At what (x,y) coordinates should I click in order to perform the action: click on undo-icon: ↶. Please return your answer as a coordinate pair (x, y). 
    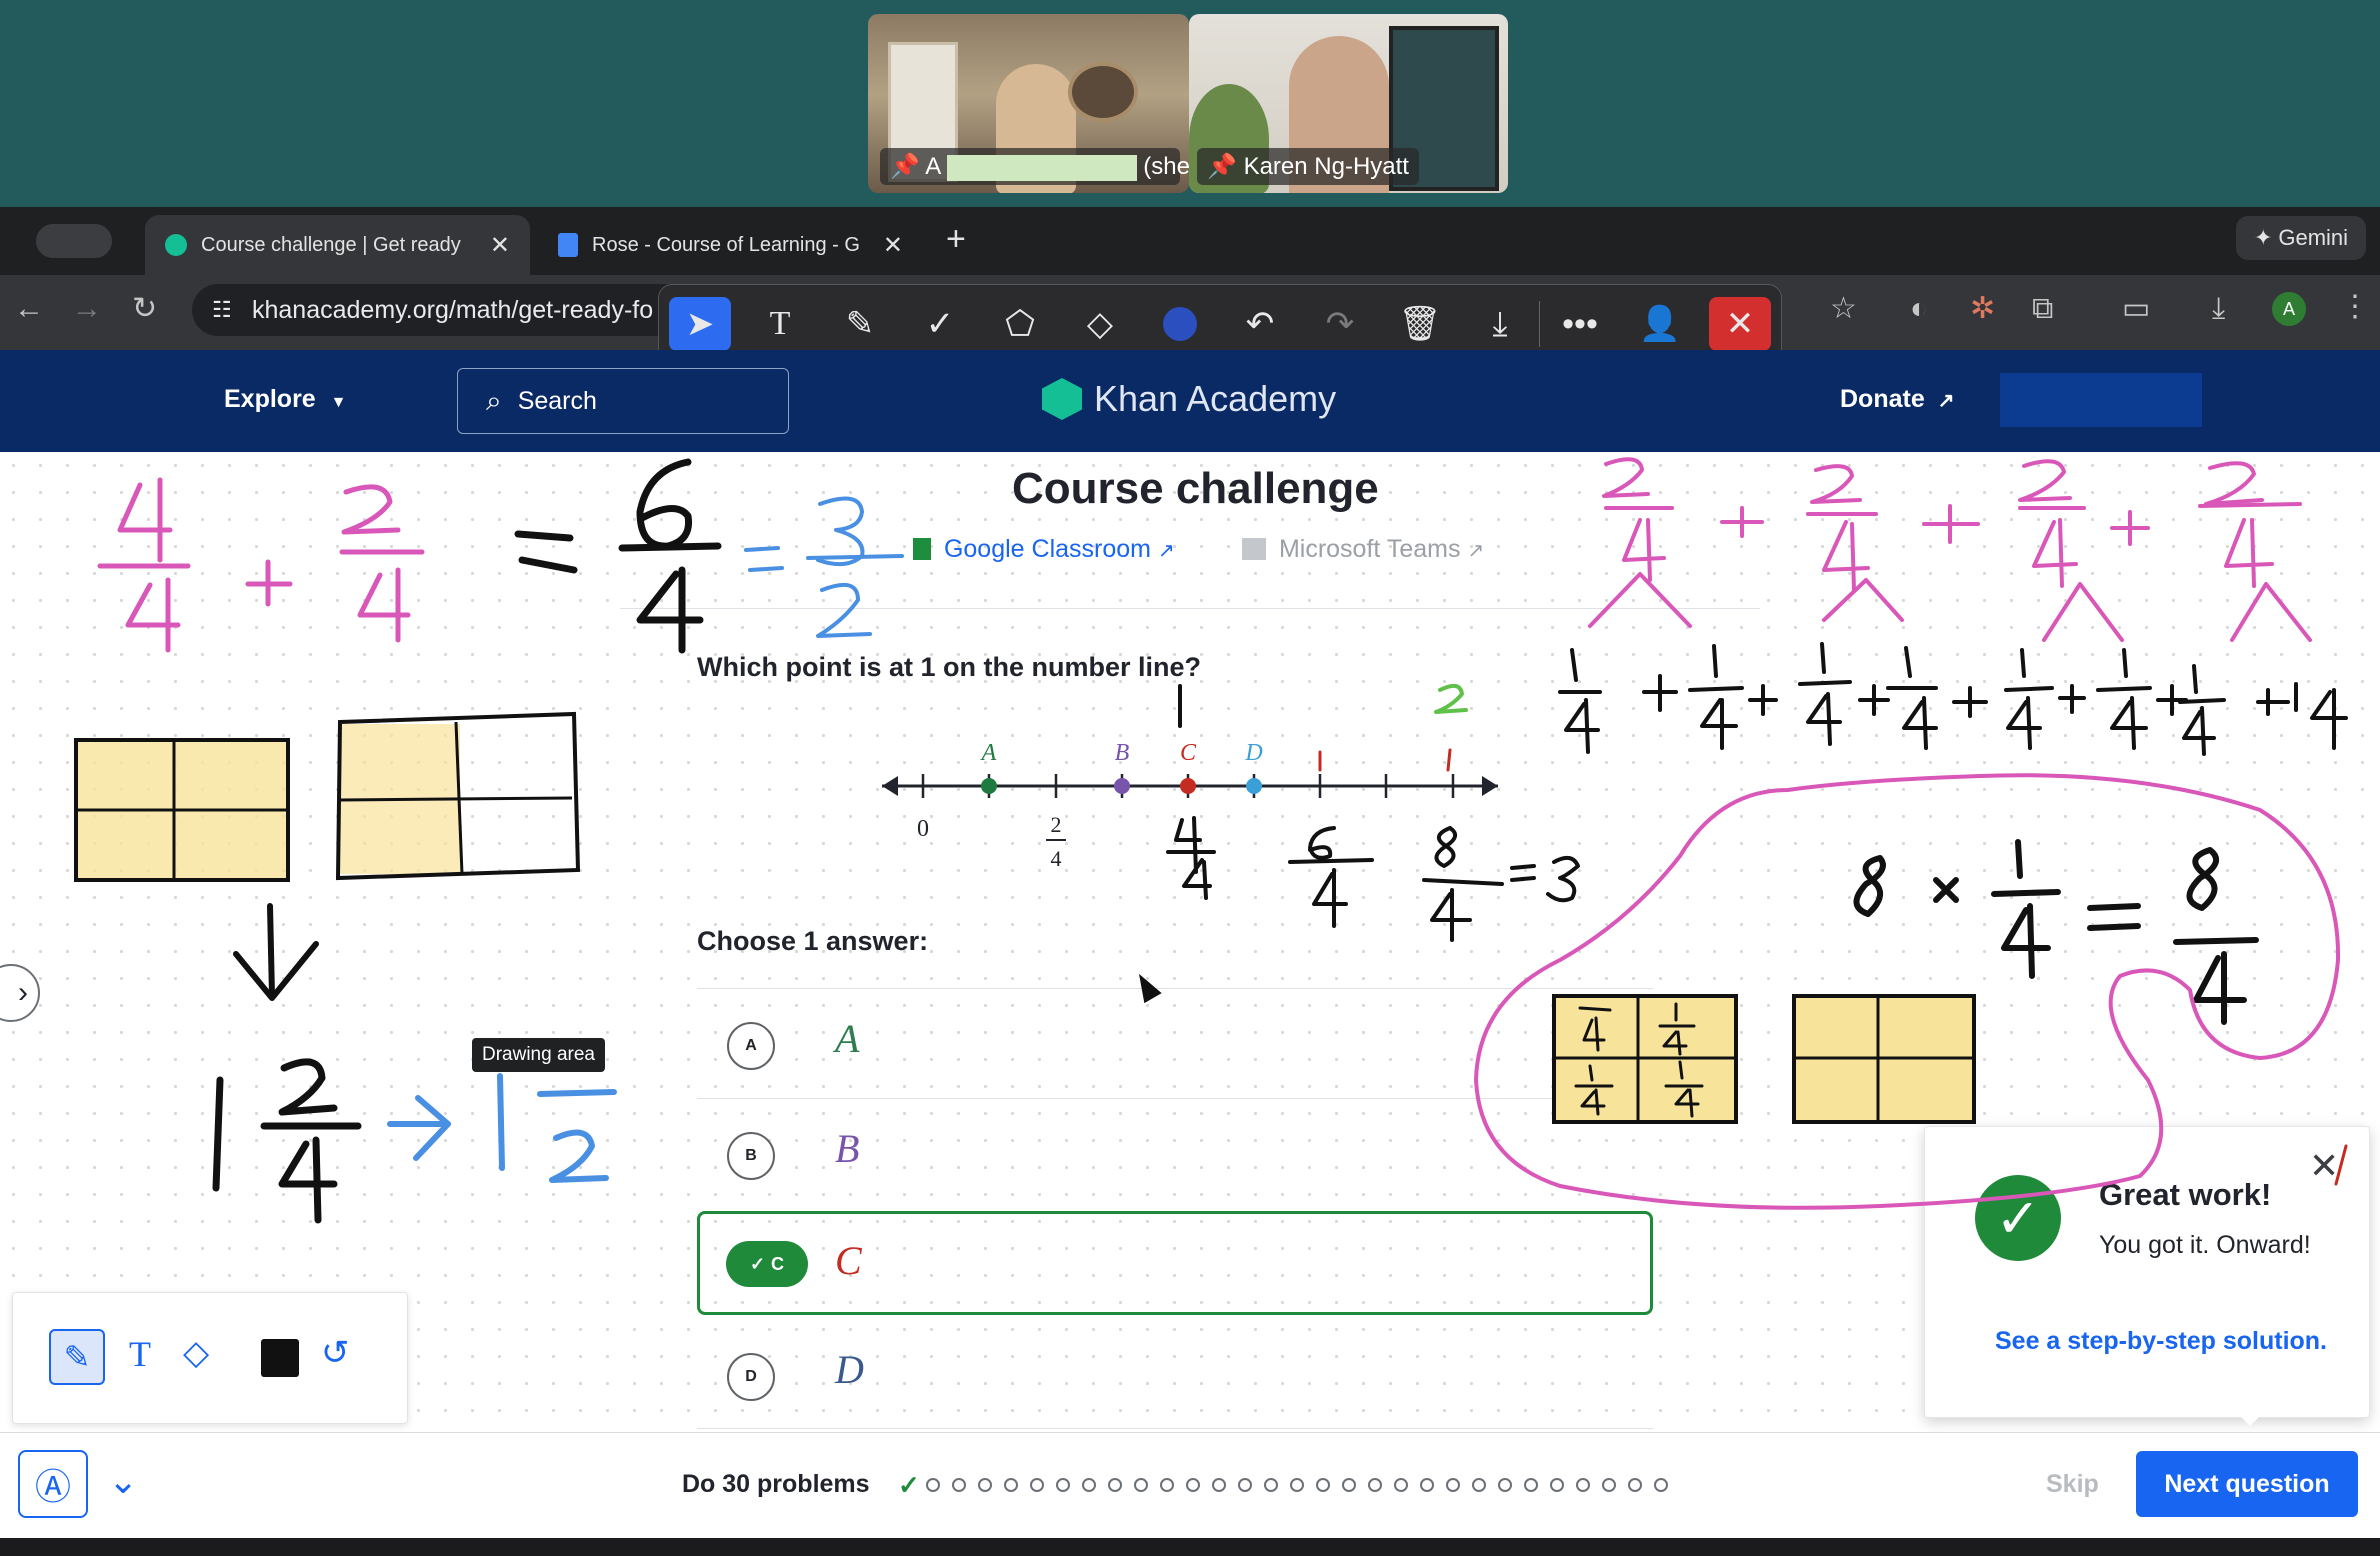
    Looking at the image, I should click on (1260, 324).